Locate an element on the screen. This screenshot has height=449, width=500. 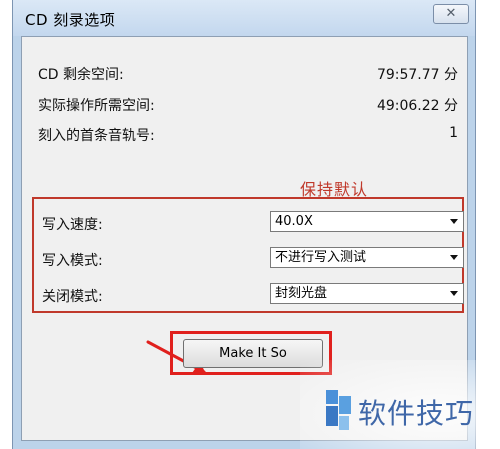
required-space-value: 49:06.22 分 is located at coordinates (417, 106).